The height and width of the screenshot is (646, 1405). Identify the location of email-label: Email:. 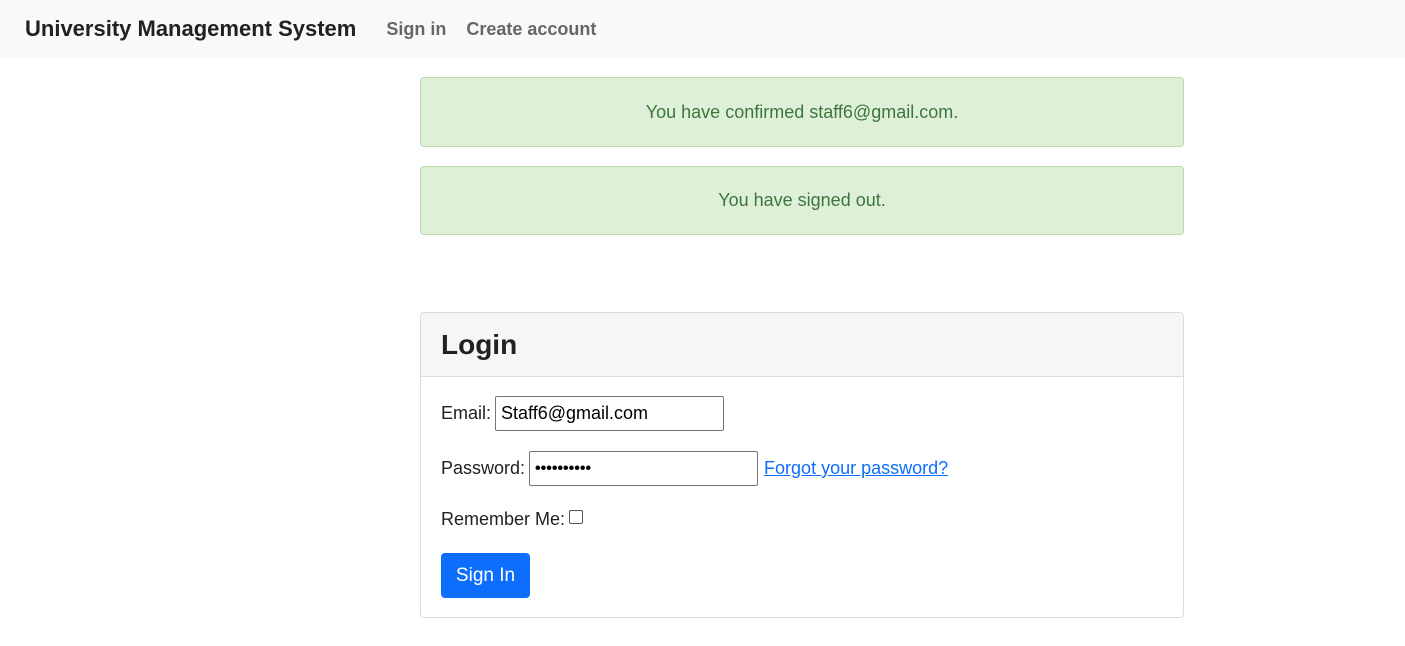
(466, 413).